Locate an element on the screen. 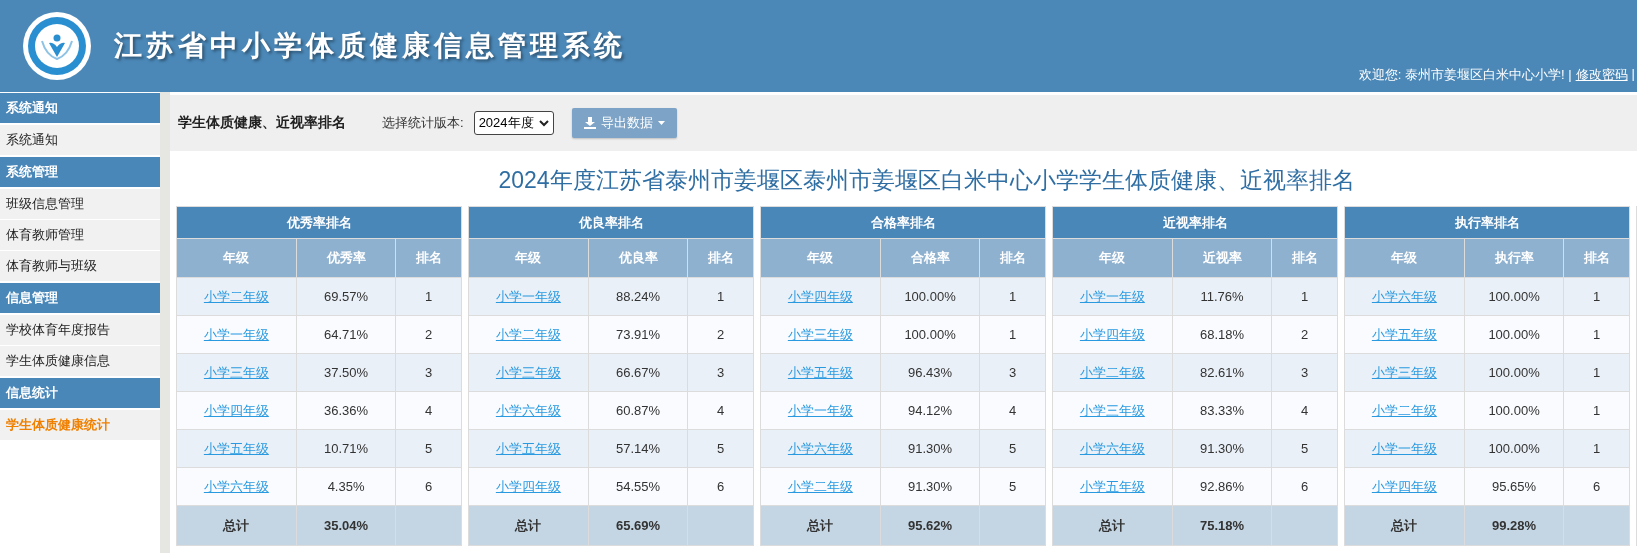 This screenshot has width=1637, height=553. table-group-header: 近视率排名 is located at coordinates (1195, 222).